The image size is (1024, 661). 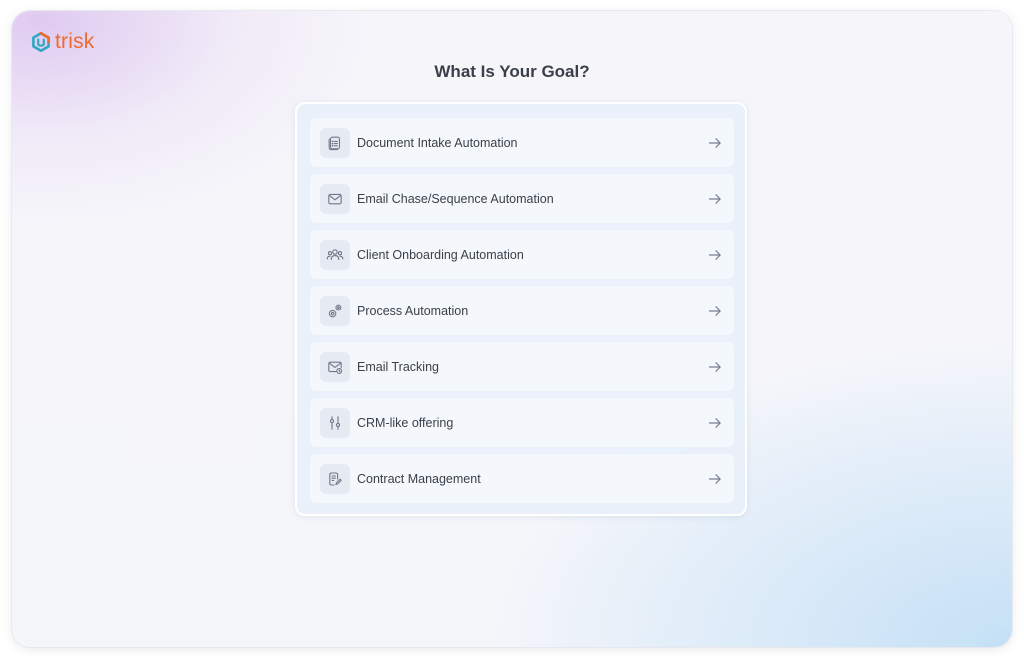 What do you see at coordinates (522, 366) in the screenshot?
I see `goal-option-email-tracking: Email Tracking` at bounding box center [522, 366].